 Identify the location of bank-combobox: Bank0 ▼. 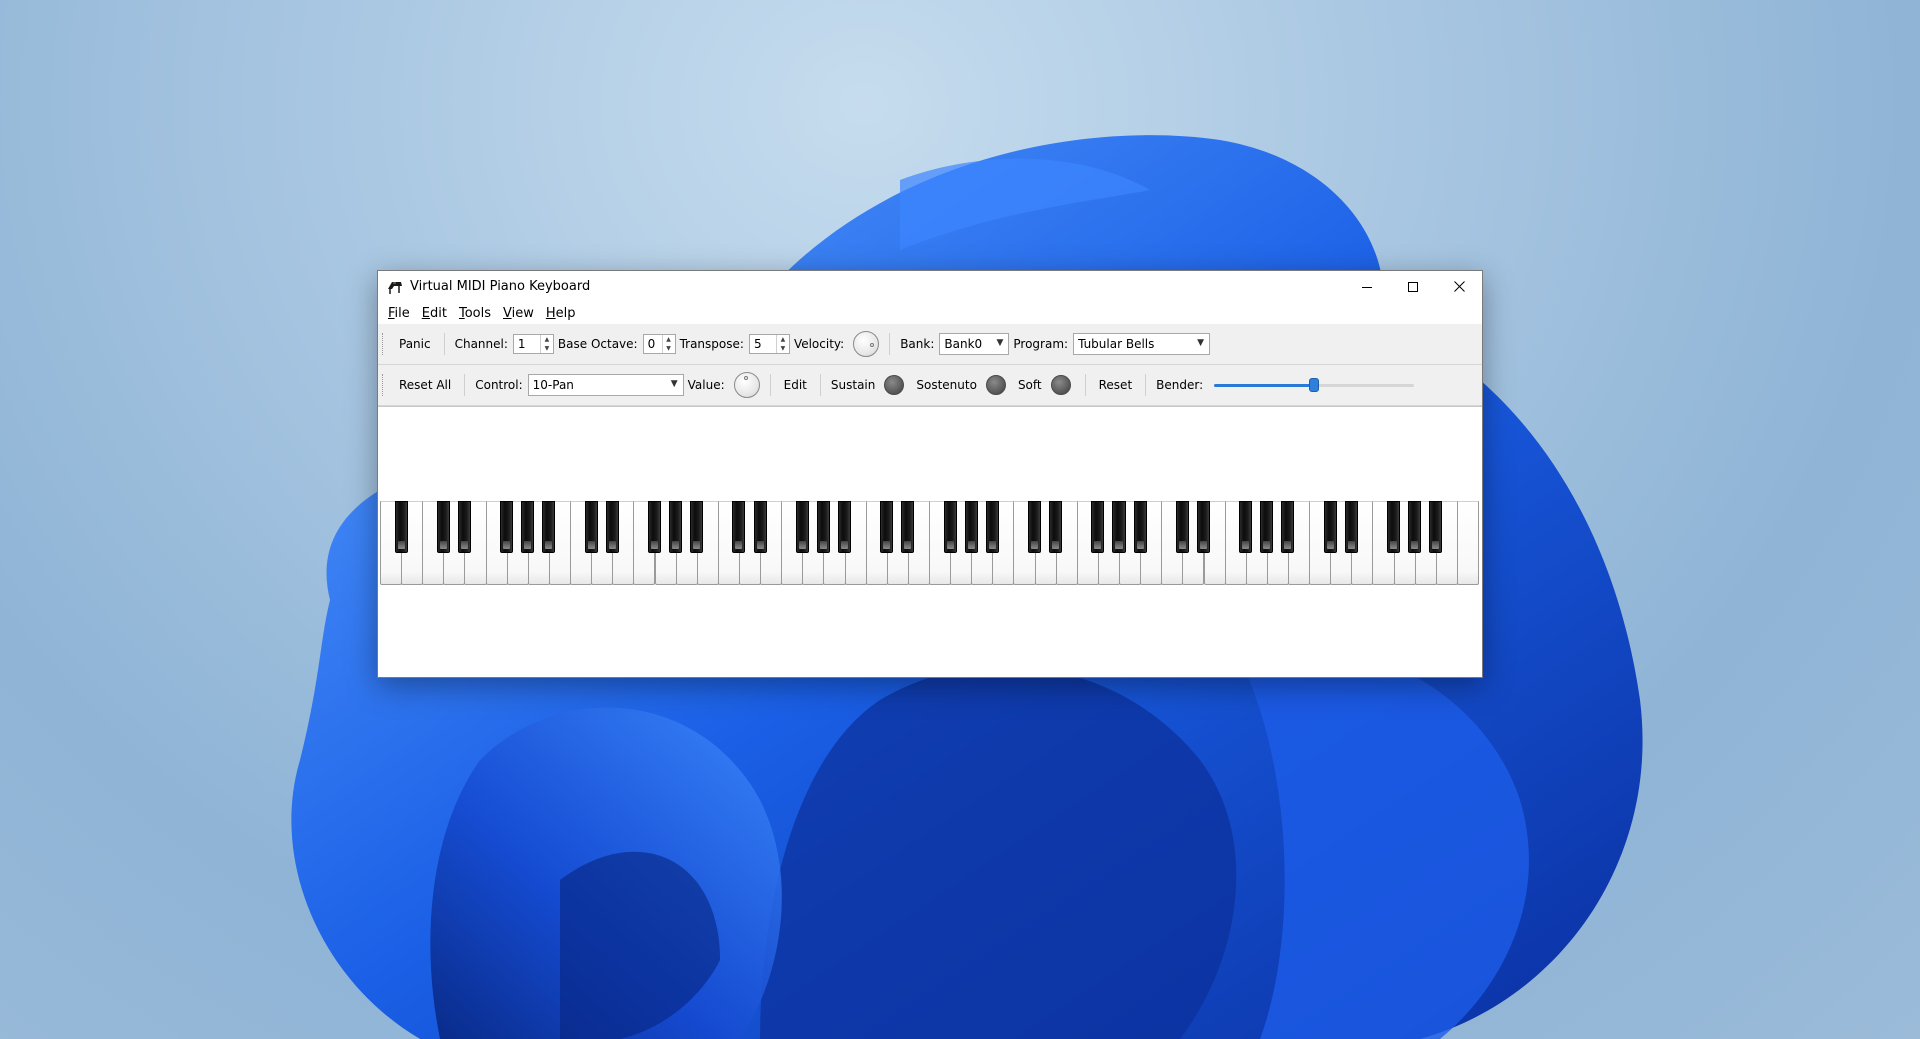
(974, 344).